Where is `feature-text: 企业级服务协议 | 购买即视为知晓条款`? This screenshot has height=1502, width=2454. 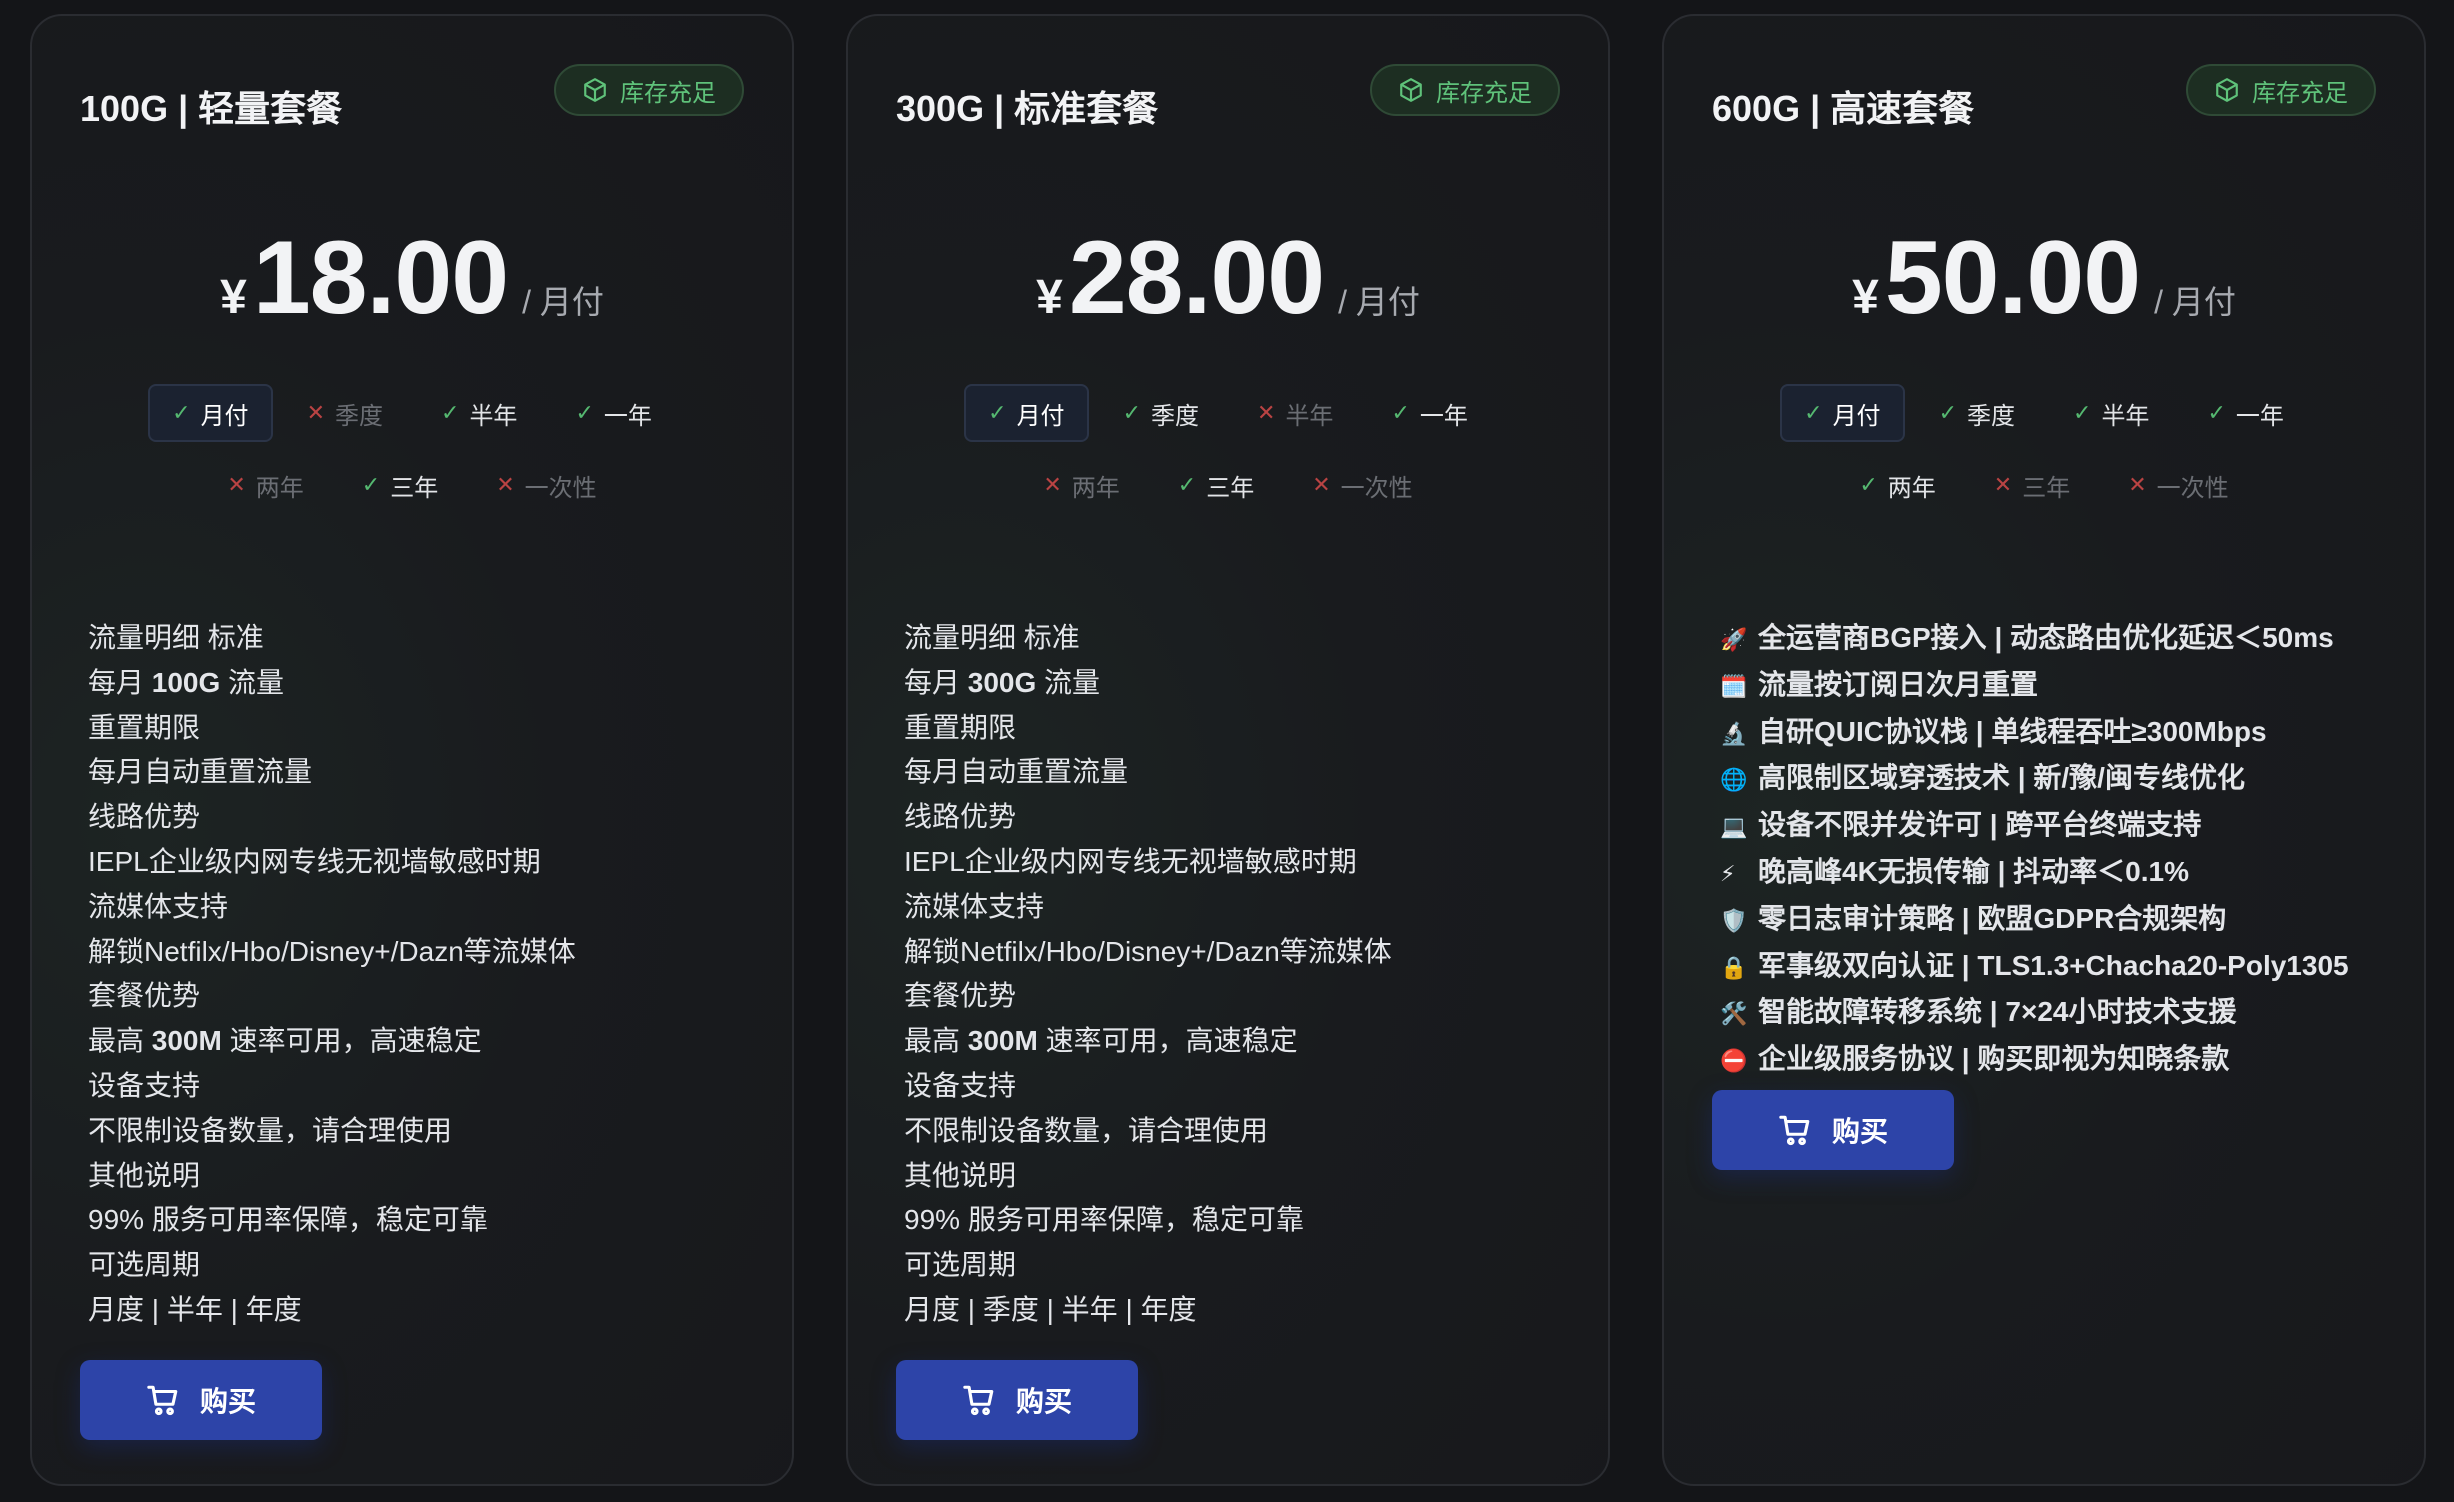 feature-text: 企业级服务协议 | 购买即视为知晓条款 is located at coordinates (1994, 1059).